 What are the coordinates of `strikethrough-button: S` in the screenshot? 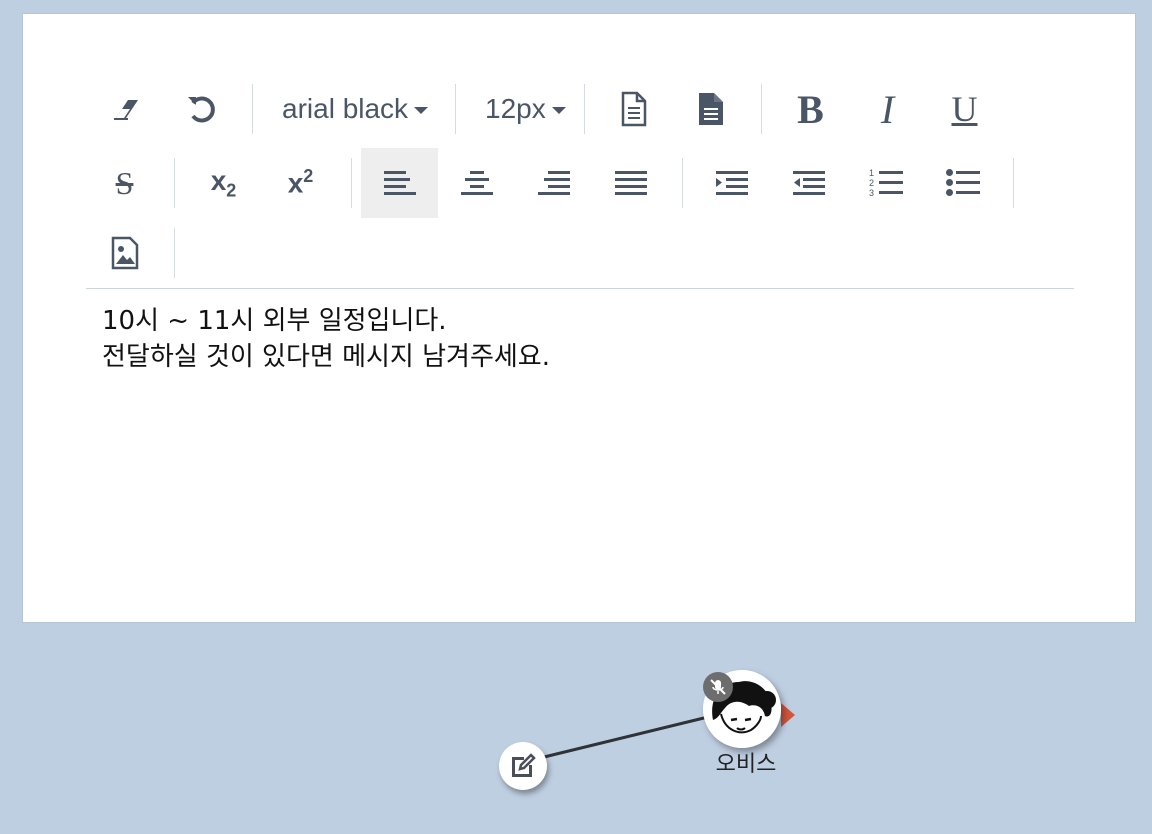 It's located at (124, 183).